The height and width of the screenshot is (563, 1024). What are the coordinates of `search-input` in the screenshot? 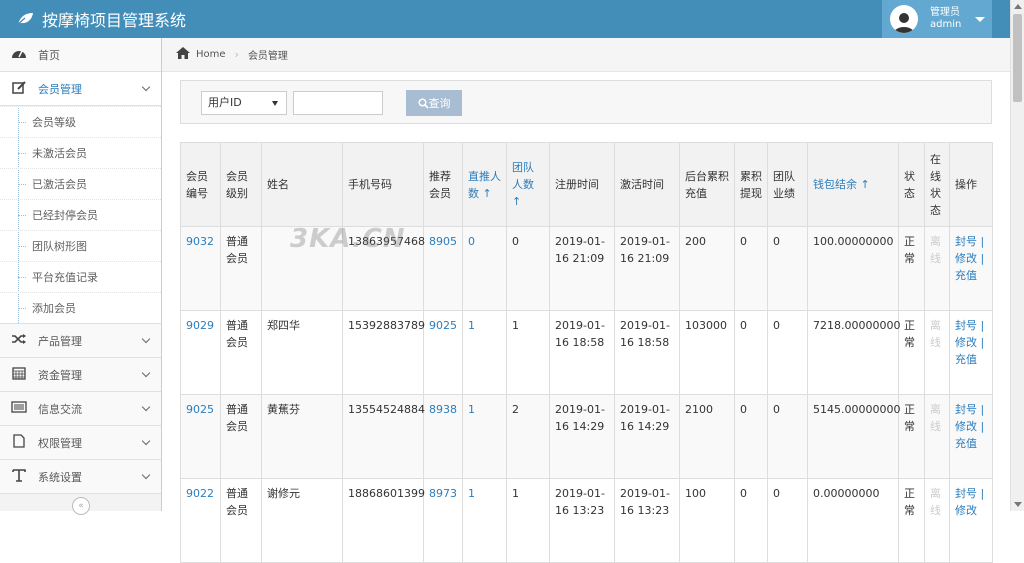 It's located at (338, 103).